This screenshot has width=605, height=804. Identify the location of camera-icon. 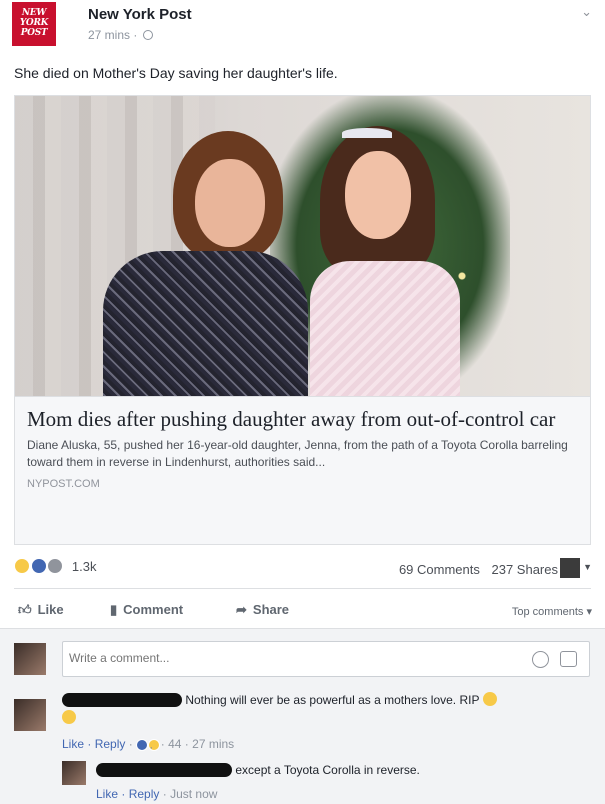
(568, 659).